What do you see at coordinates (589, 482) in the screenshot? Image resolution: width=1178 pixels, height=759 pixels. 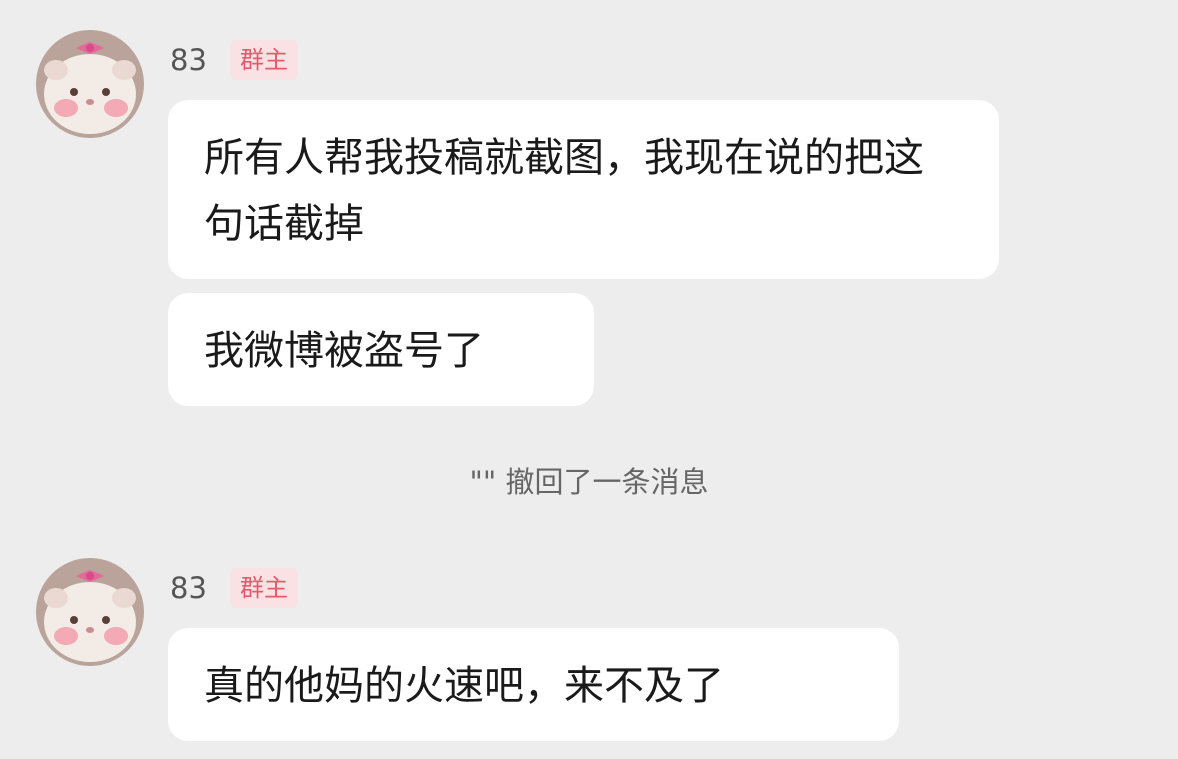 I see `recall-notice: "" 撤回了一条消息` at bounding box center [589, 482].